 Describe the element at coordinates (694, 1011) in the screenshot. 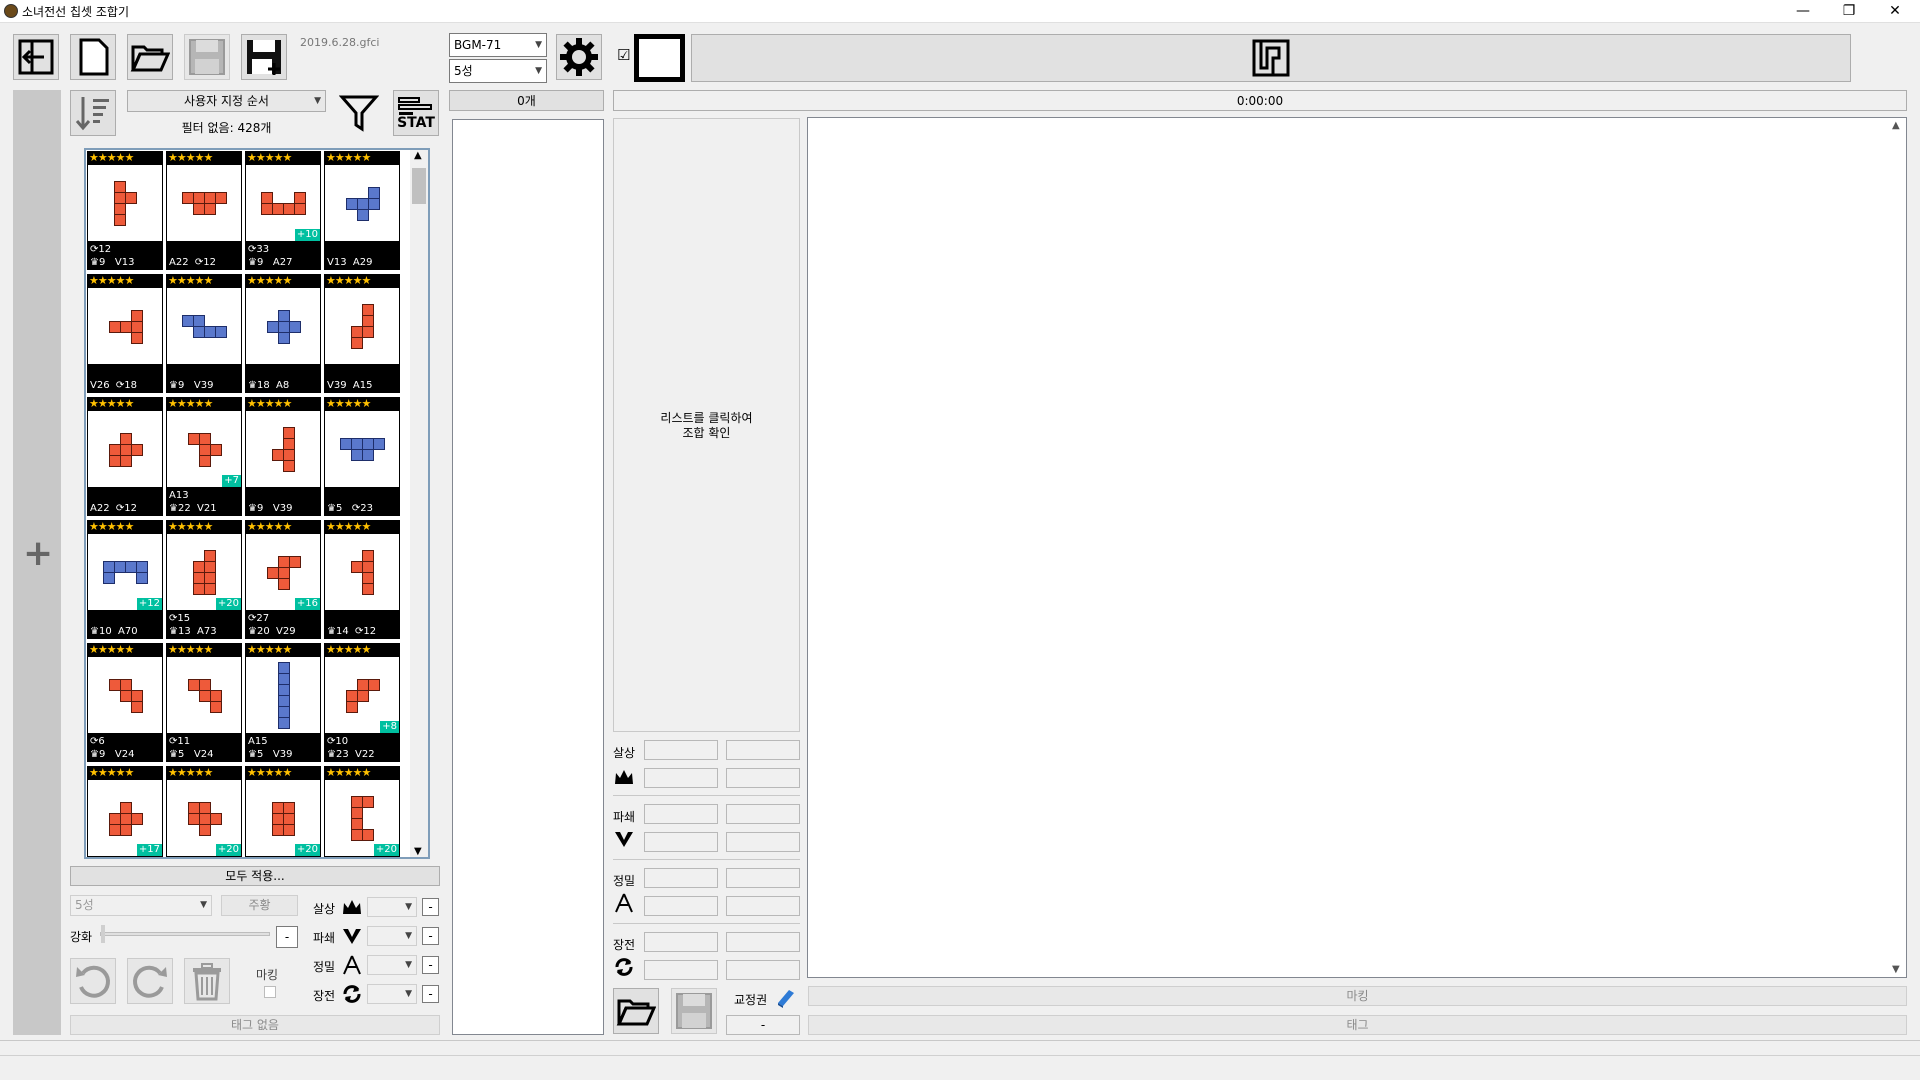

I see `save-combination-button` at that location.